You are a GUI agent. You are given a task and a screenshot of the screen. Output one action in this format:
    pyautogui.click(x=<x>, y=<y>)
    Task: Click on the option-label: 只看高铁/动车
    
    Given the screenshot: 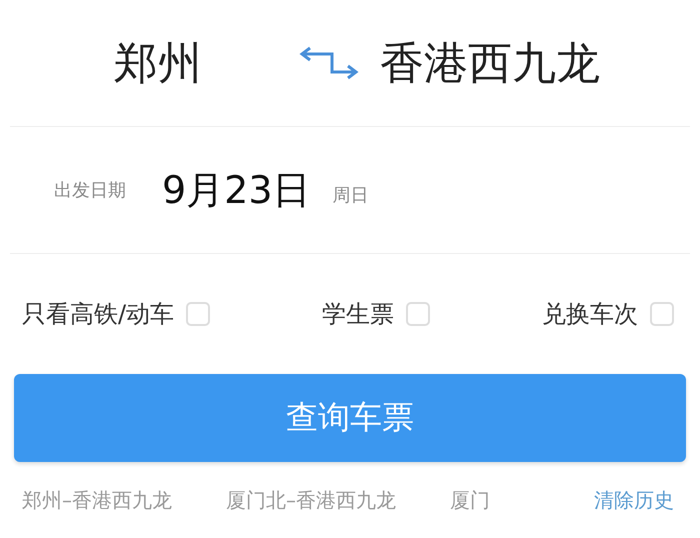 What is the action you would take?
    pyautogui.click(x=98, y=314)
    